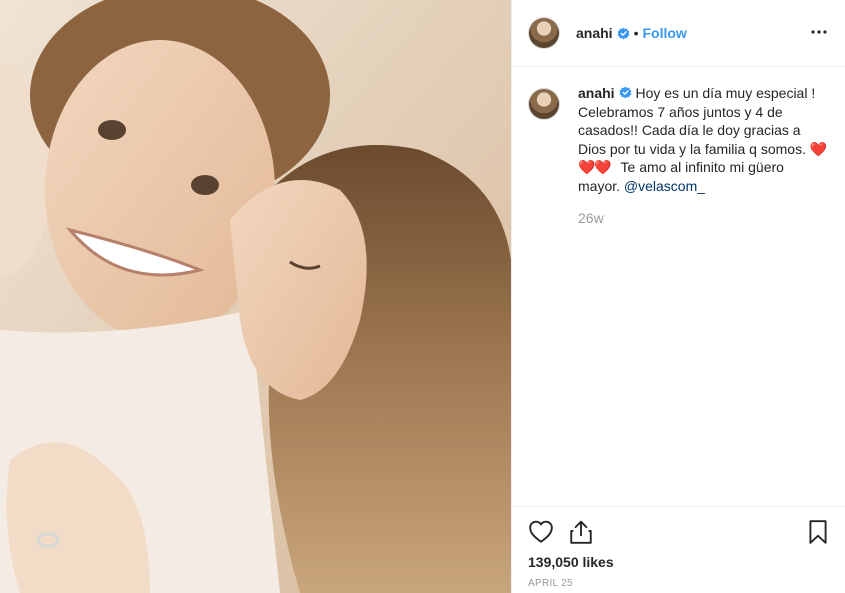 The width and height of the screenshot is (845, 593). Describe the element at coordinates (571, 562) in the screenshot. I see `like-count: 139,050 likes` at that location.